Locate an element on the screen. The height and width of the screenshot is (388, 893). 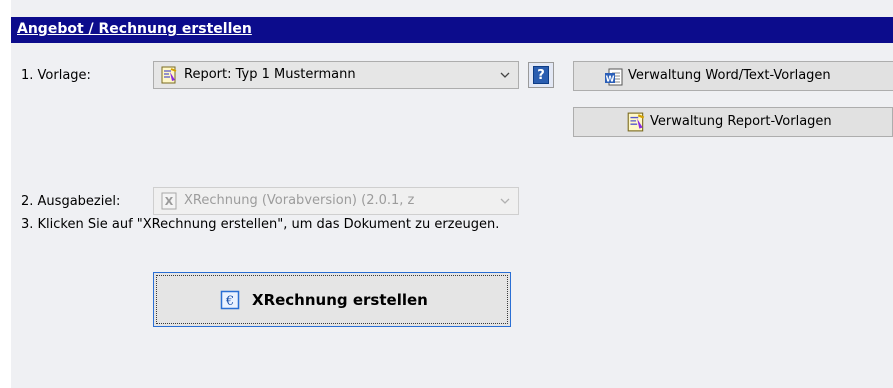
manage-report-templates-button: Verwaltung Report-Vorlagen is located at coordinates (733, 122).